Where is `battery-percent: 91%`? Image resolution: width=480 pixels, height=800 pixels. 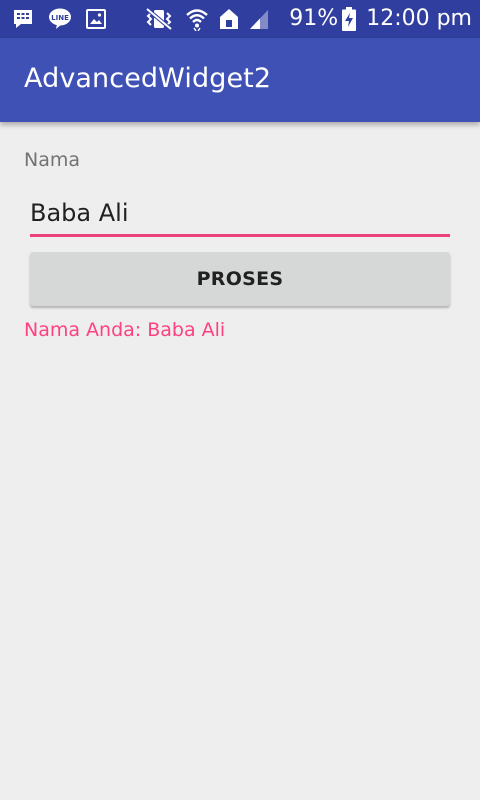 battery-percent: 91% is located at coordinates (314, 18).